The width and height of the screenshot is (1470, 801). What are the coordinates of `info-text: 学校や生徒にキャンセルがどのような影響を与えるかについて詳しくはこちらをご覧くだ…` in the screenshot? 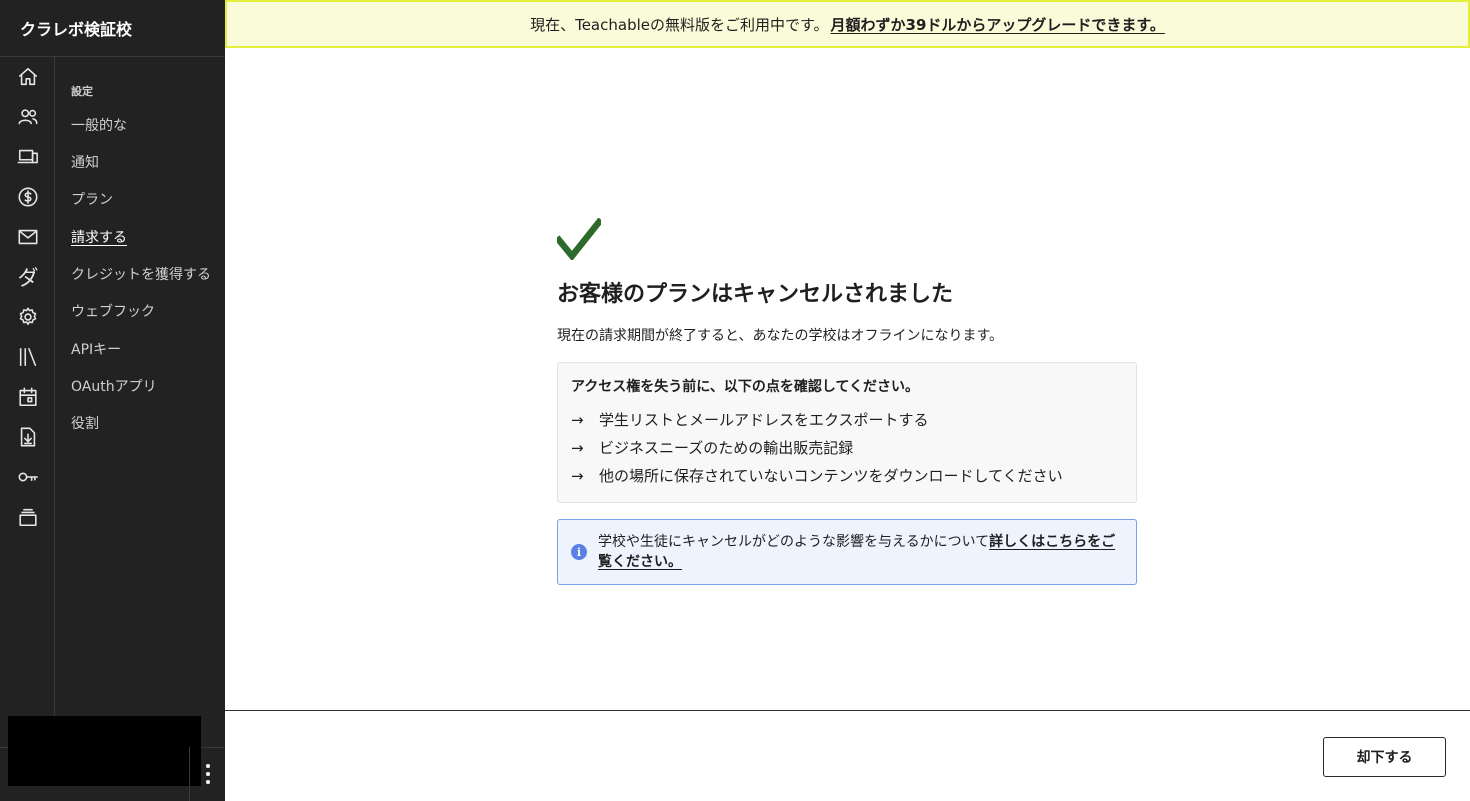 It's located at (862, 552).